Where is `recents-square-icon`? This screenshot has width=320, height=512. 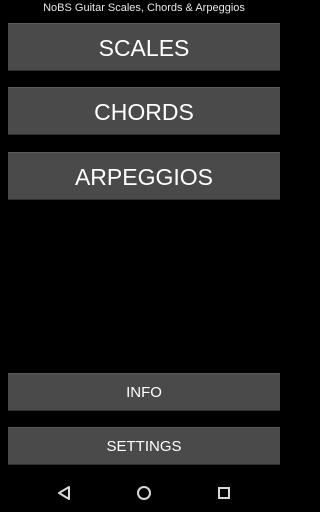 recents-square-icon is located at coordinates (224, 492).